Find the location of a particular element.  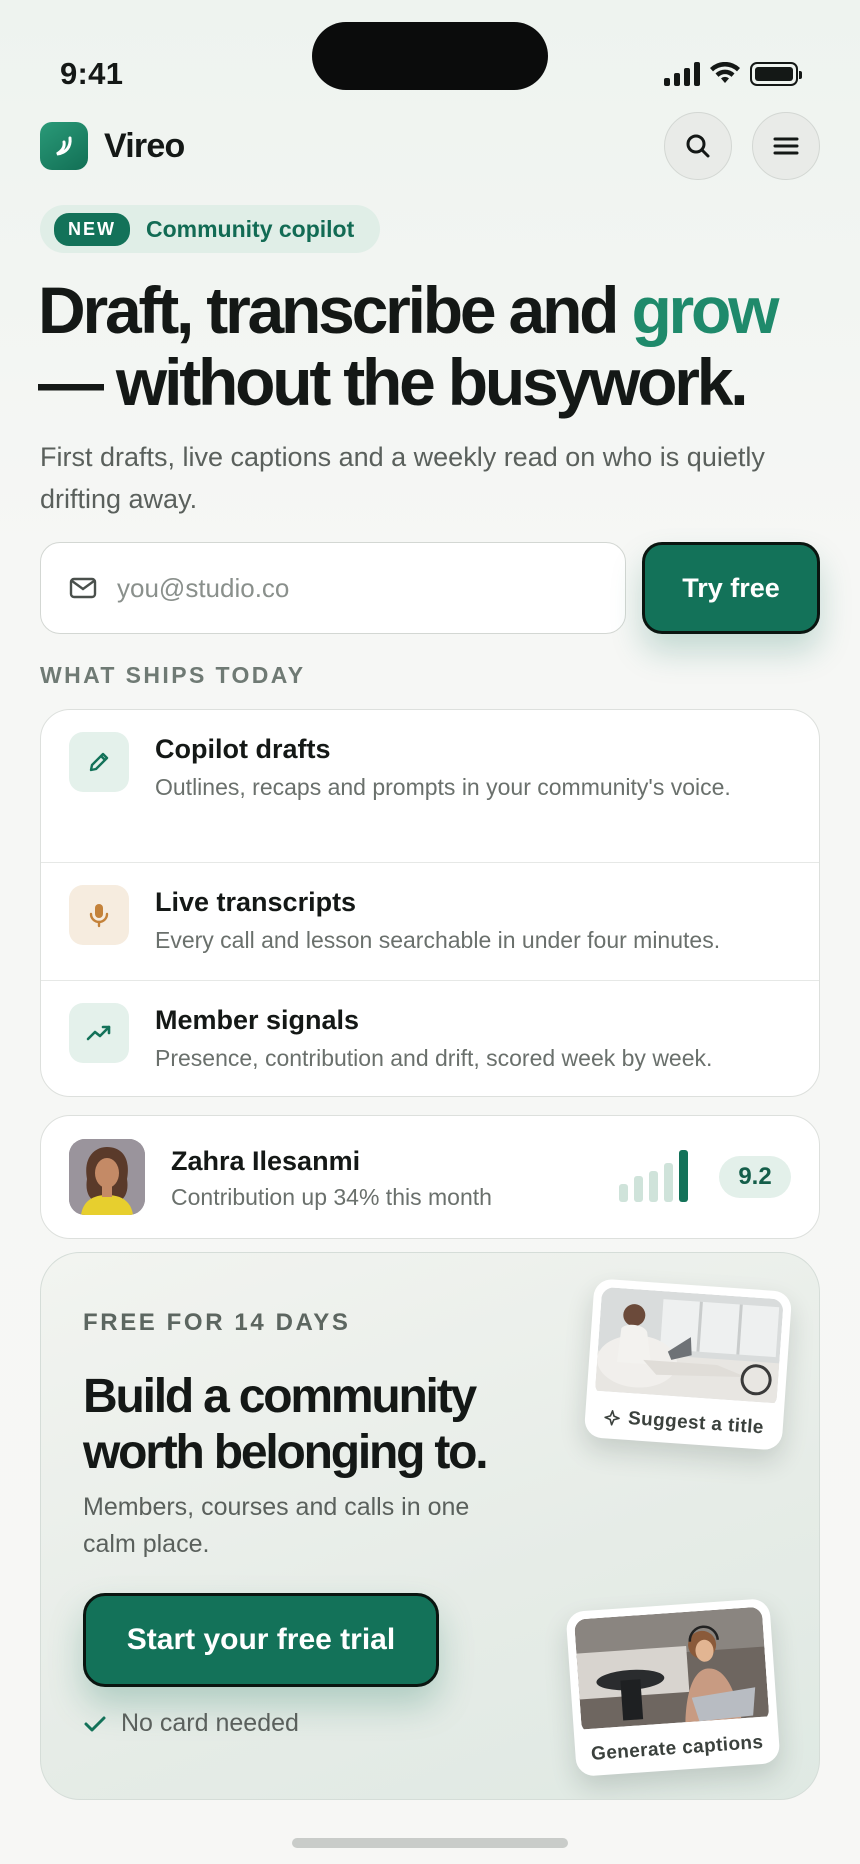

search-icon is located at coordinates (698, 146).